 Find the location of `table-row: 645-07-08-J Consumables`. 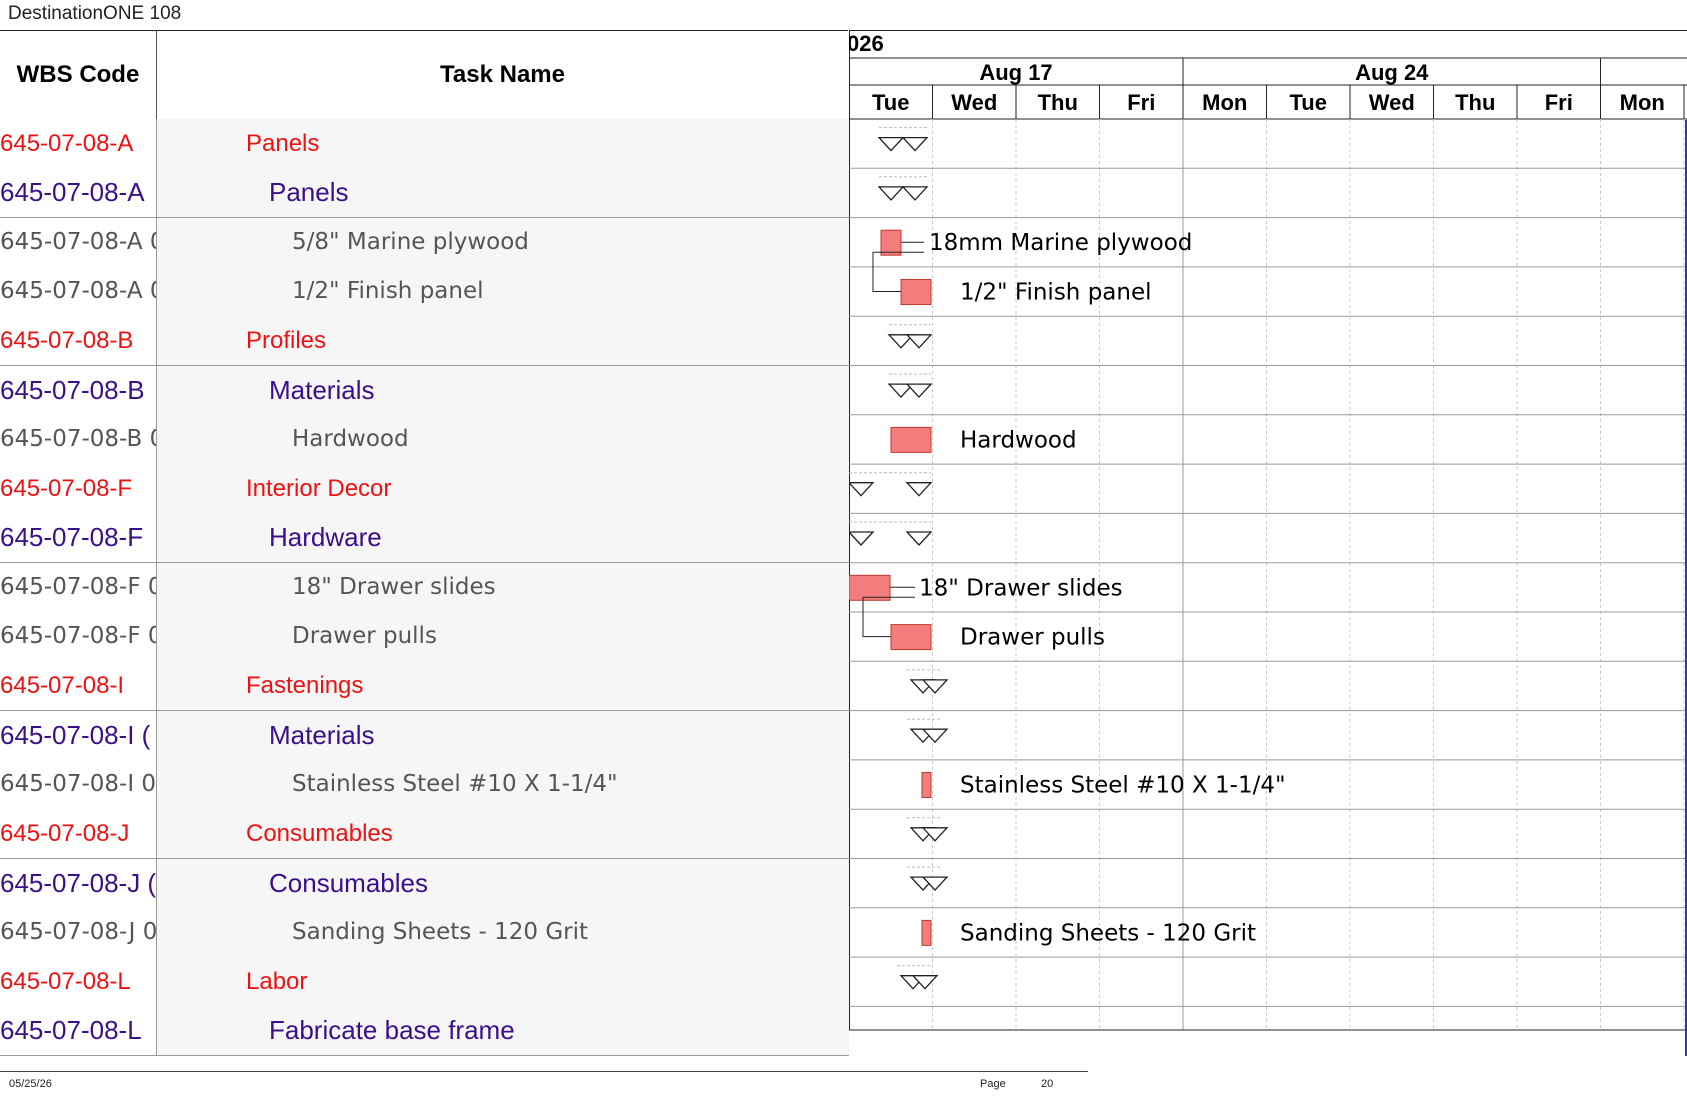

table-row: 645-07-08-J Consumables is located at coordinates (424, 834).